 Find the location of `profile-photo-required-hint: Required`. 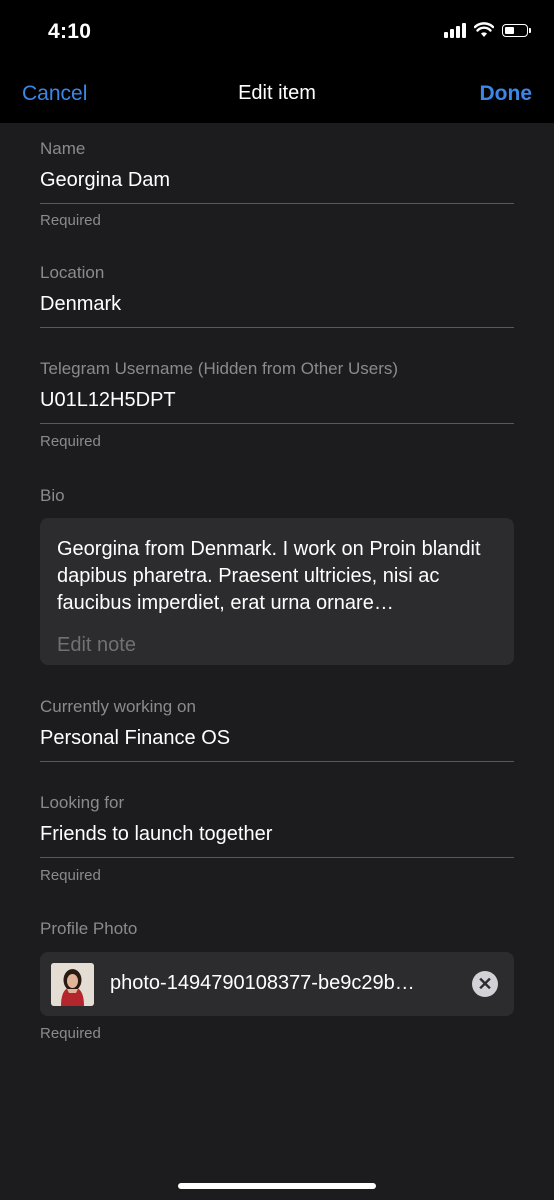

profile-photo-required-hint: Required is located at coordinates (70, 1033).